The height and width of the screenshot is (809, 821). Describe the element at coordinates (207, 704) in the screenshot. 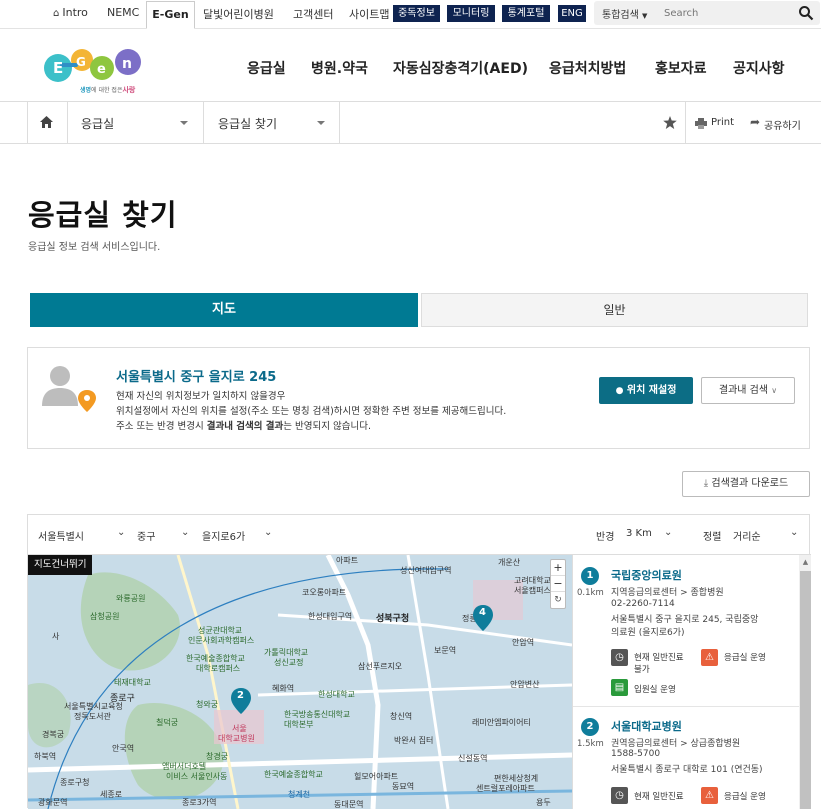

I see `map-label: 청와궁` at that location.